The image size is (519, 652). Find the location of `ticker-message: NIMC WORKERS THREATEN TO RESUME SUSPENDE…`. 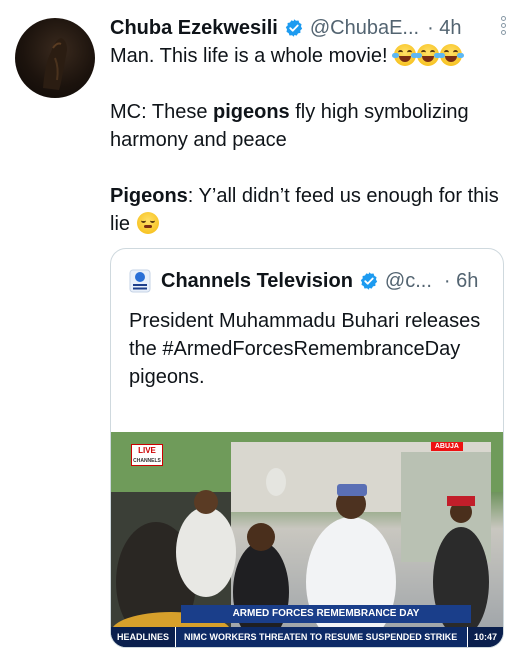

ticker-message: NIMC WORKERS THREATEN TO RESUME SUSPENDE… is located at coordinates (321, 637).